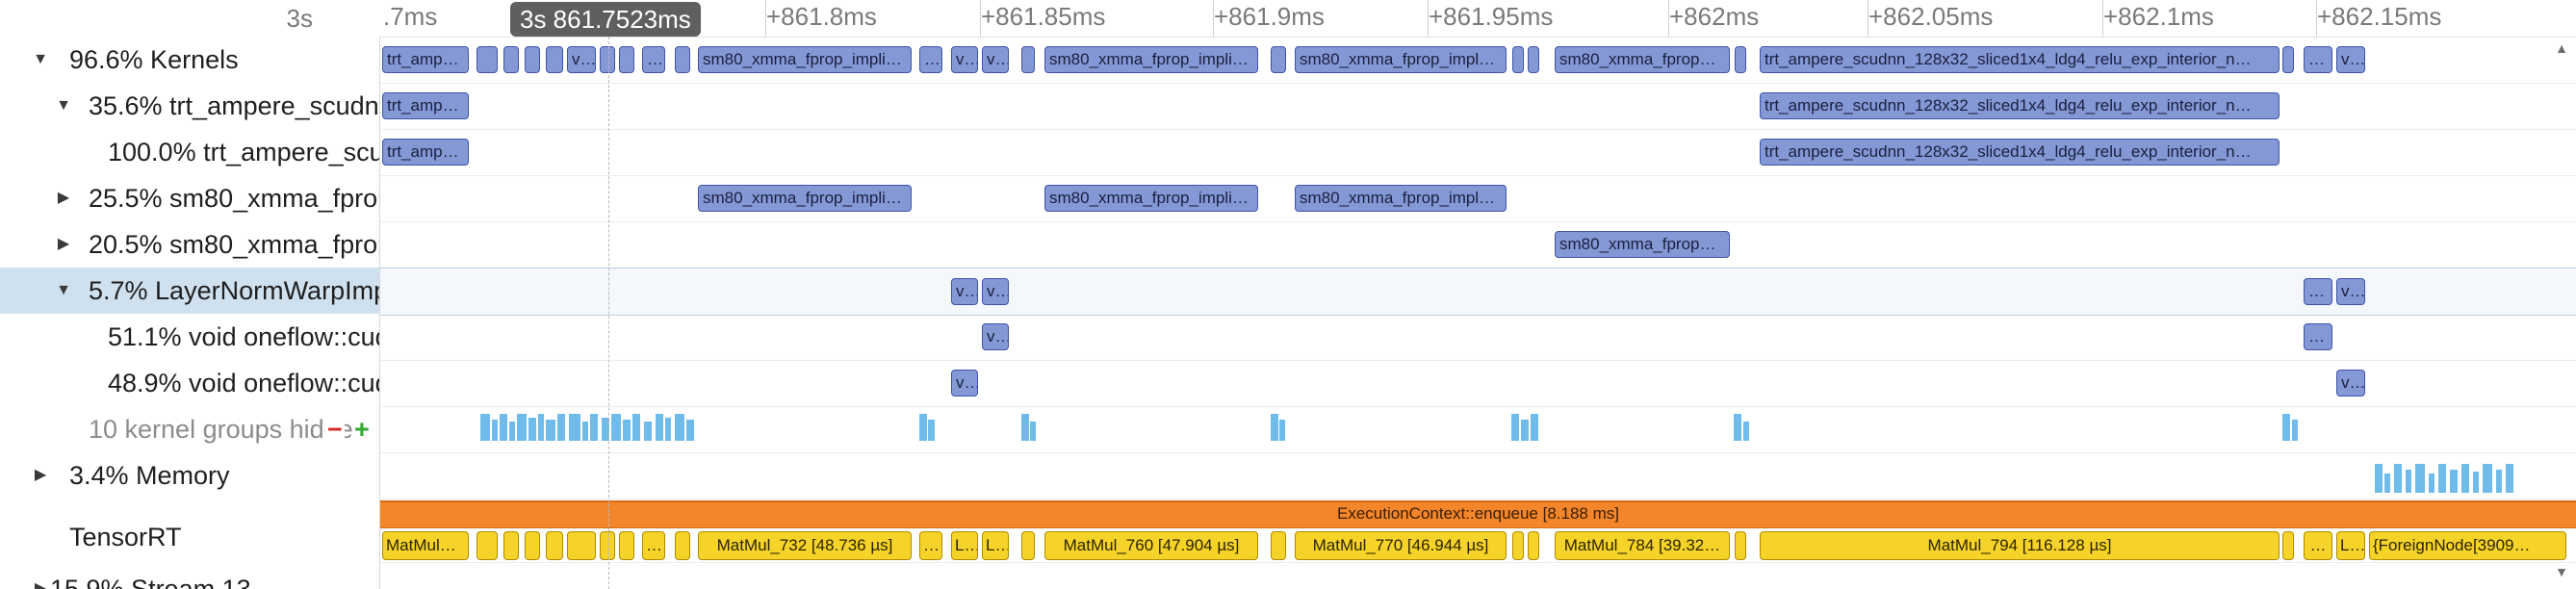  What do you see at coordinates (190, 291) in the screenshot?
I see `track-label-layernorm: ▼ 5.7% LayerNormWarpImpl` at bounding box center [190, 291].